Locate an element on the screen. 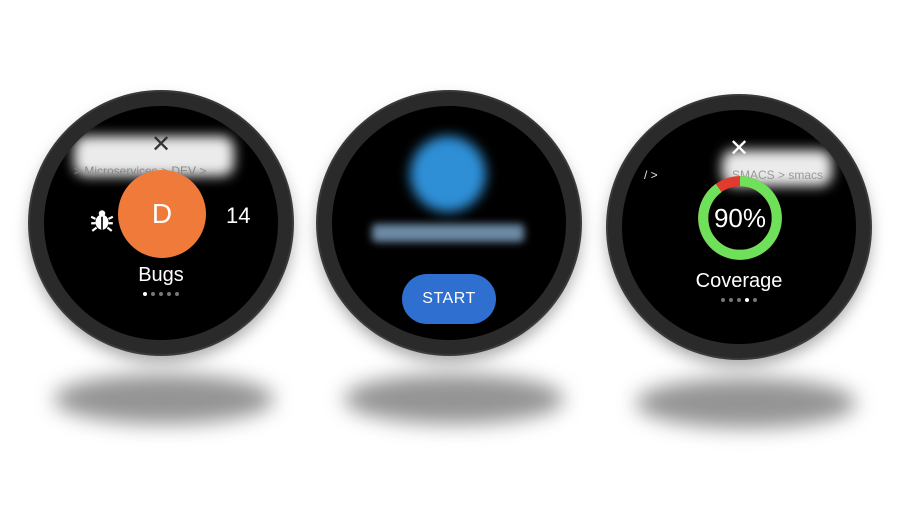  metric-label: Bugs is located at coordinates (161, 275).